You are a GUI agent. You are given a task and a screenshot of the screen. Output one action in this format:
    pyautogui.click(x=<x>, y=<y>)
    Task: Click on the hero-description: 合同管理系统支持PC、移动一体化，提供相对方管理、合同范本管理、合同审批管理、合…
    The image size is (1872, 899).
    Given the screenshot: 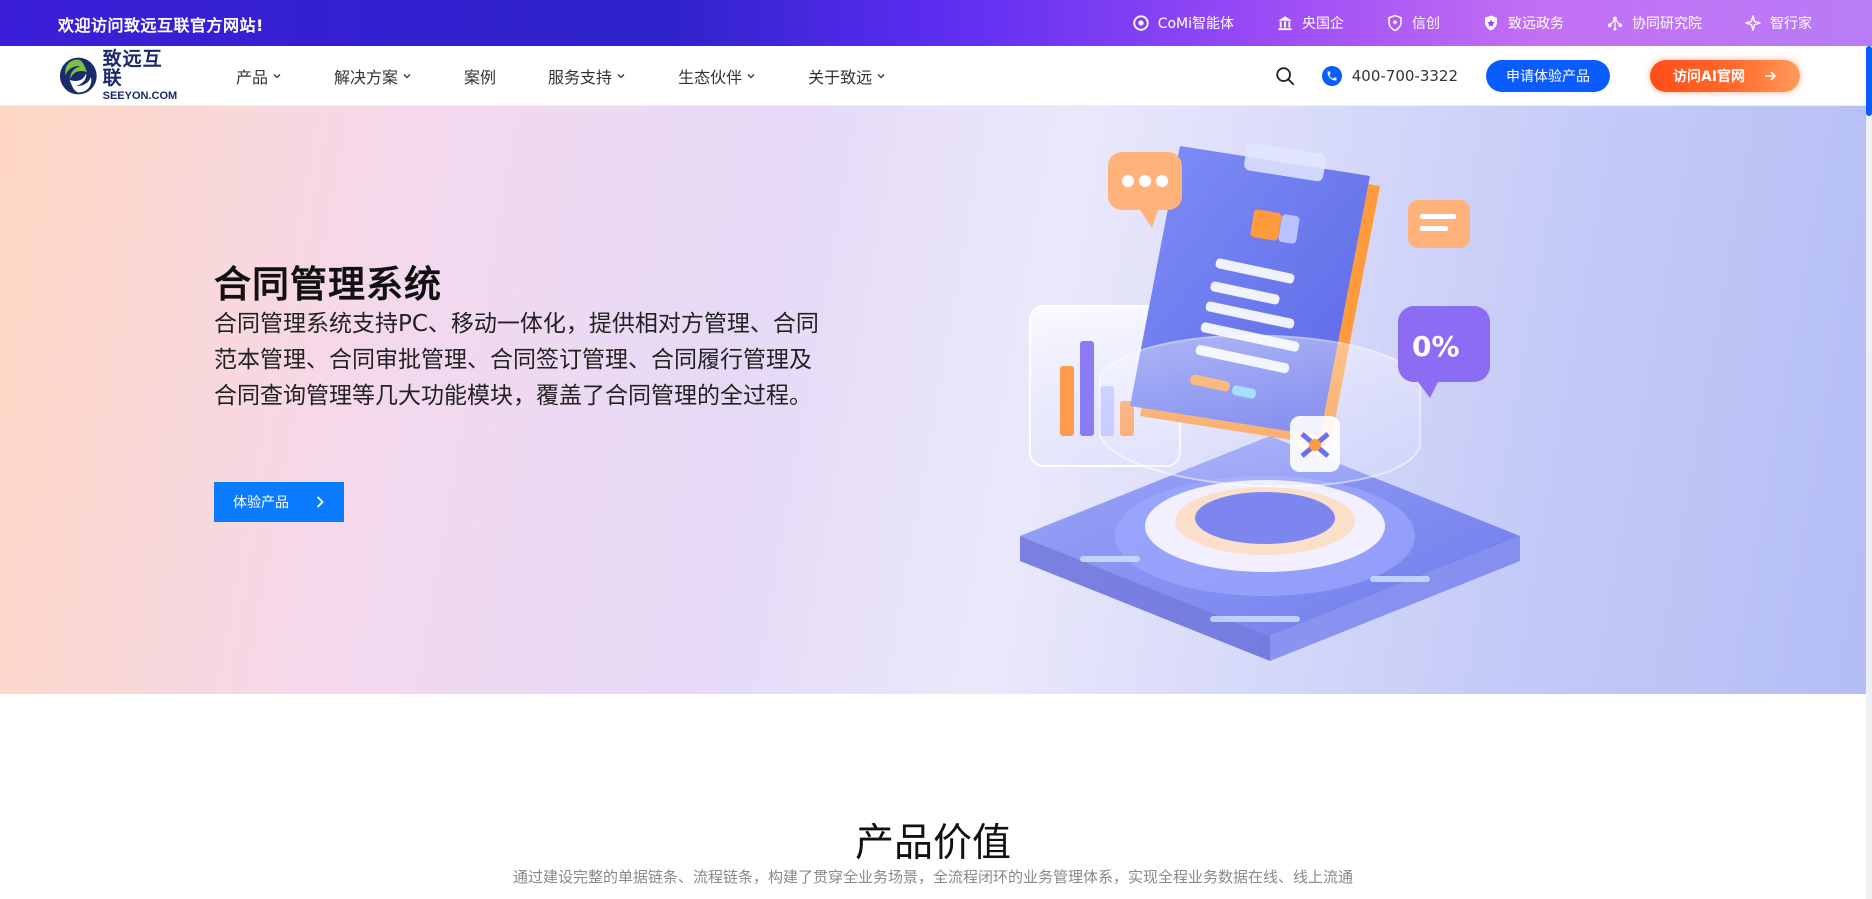 What is the action you would take?
    pyautogui.click(x=516, y=360)
    